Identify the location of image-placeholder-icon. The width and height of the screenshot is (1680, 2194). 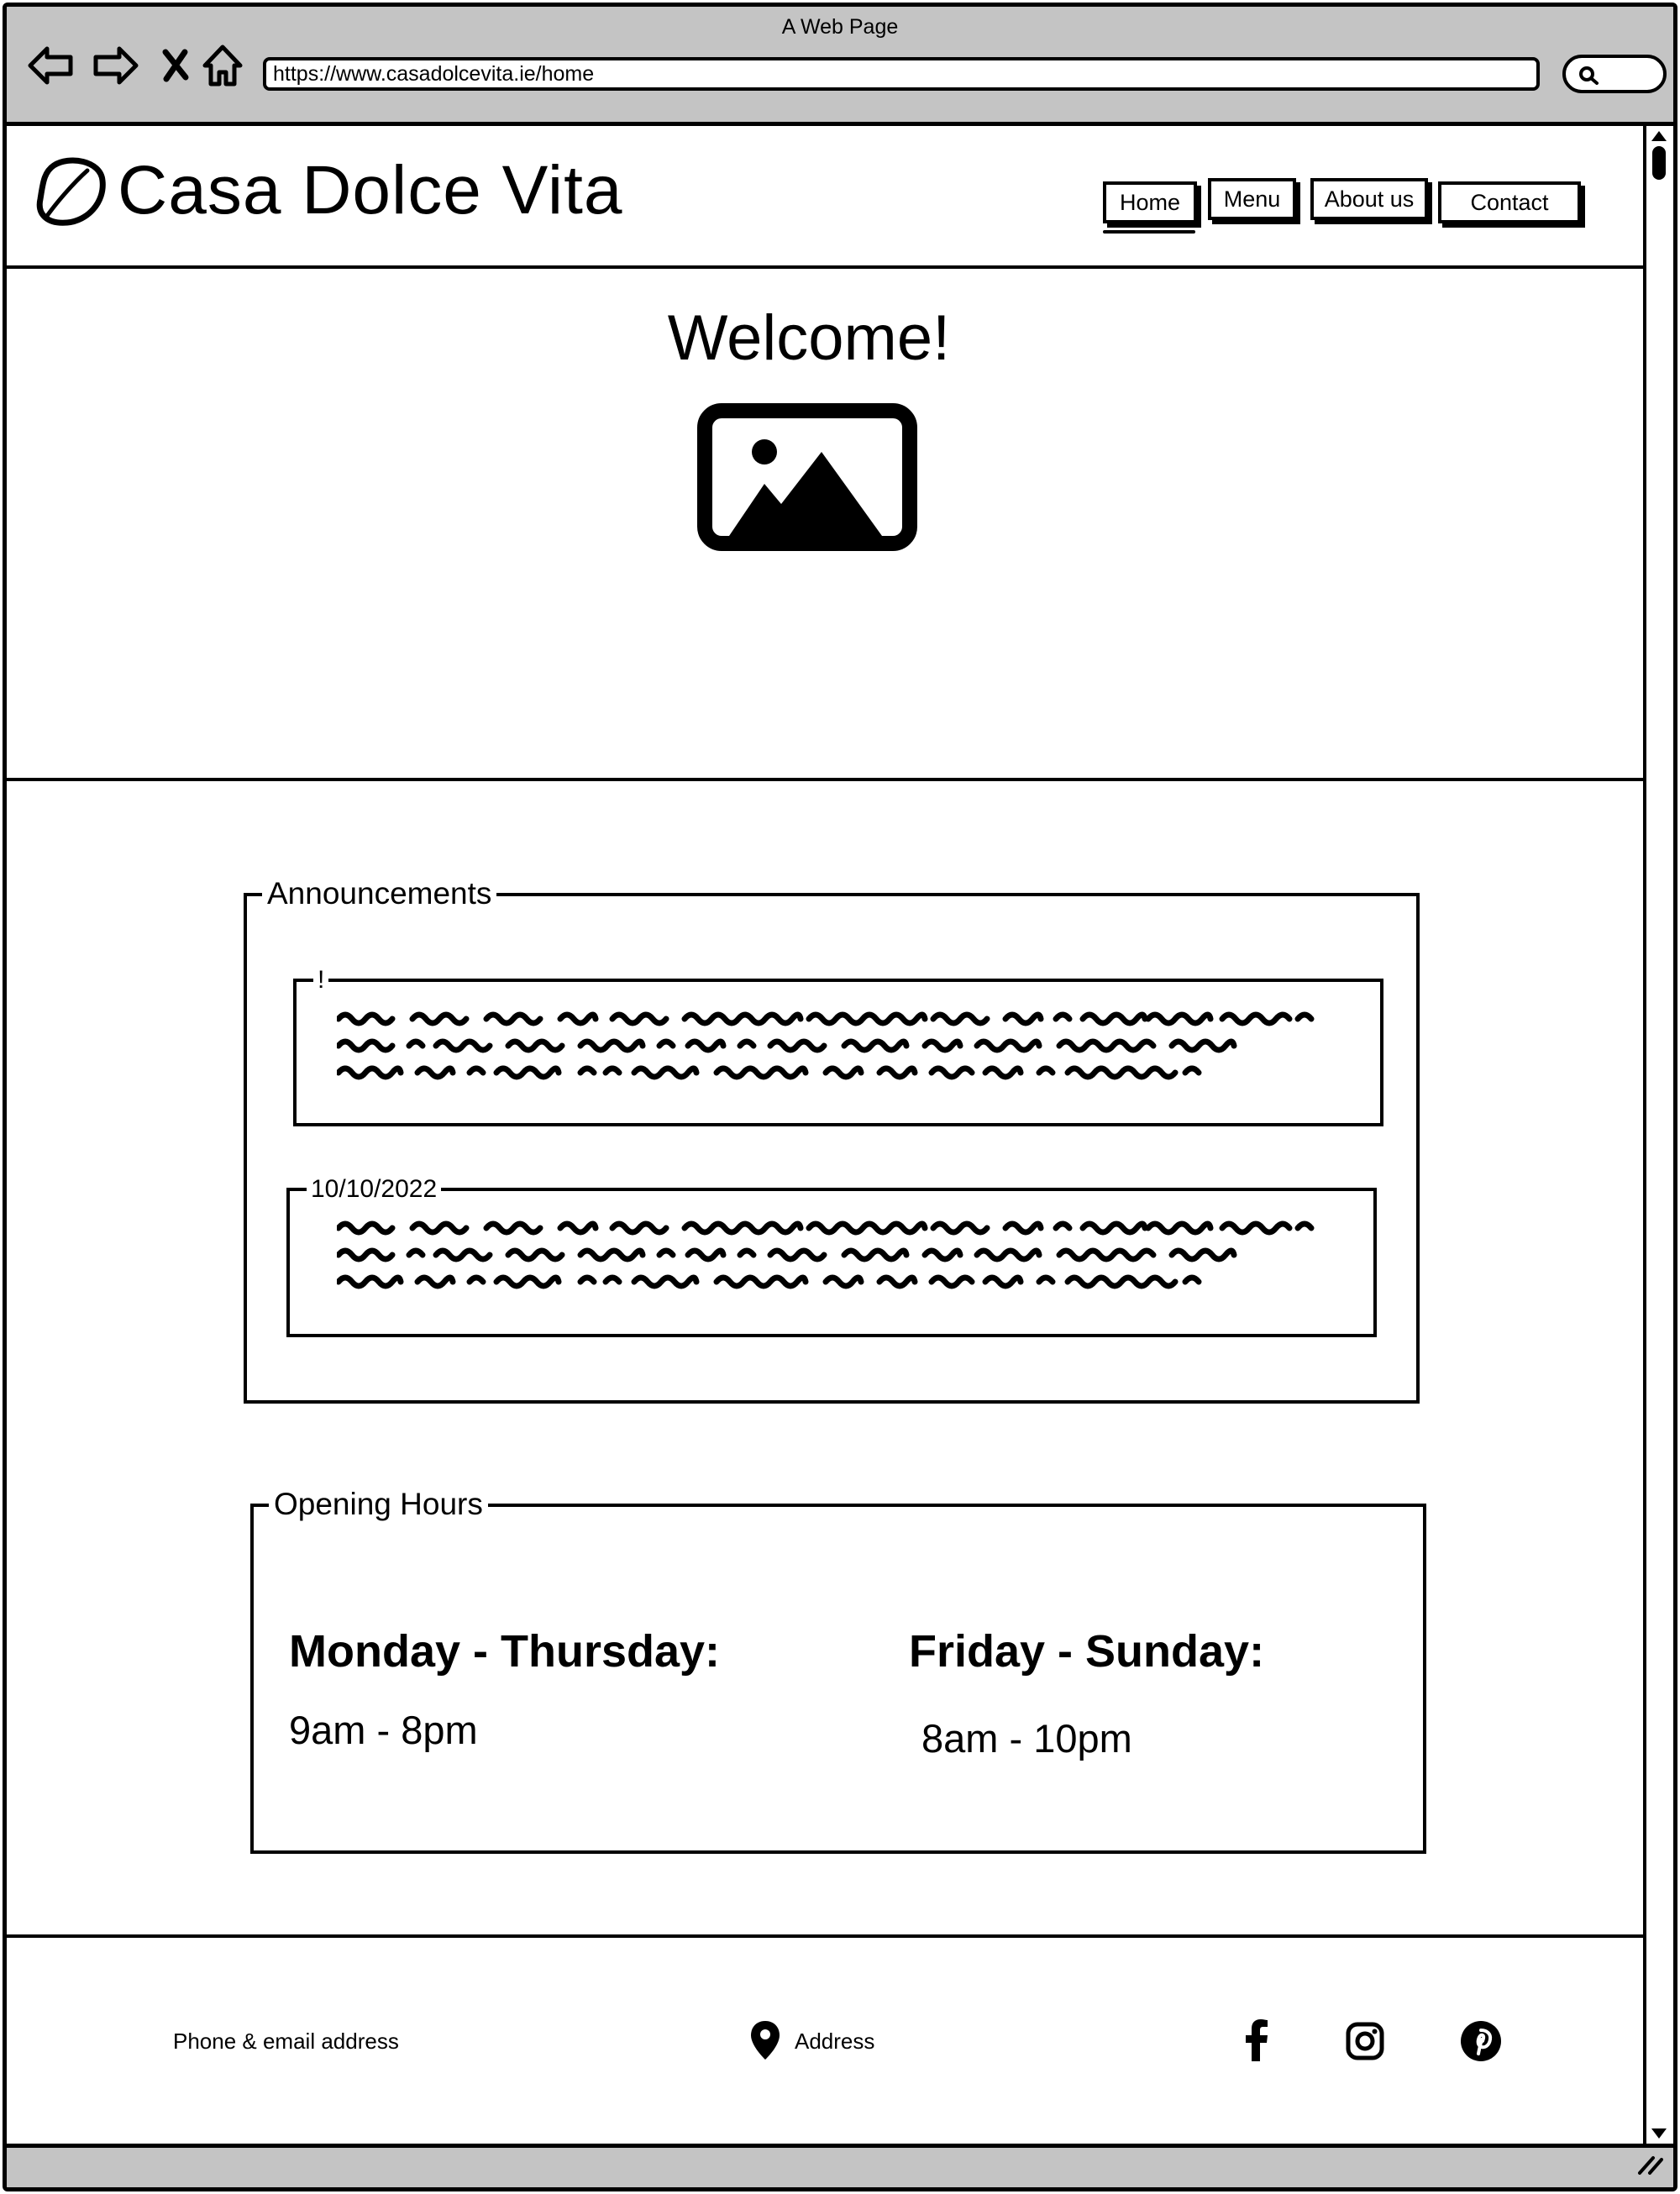
(807, 479).